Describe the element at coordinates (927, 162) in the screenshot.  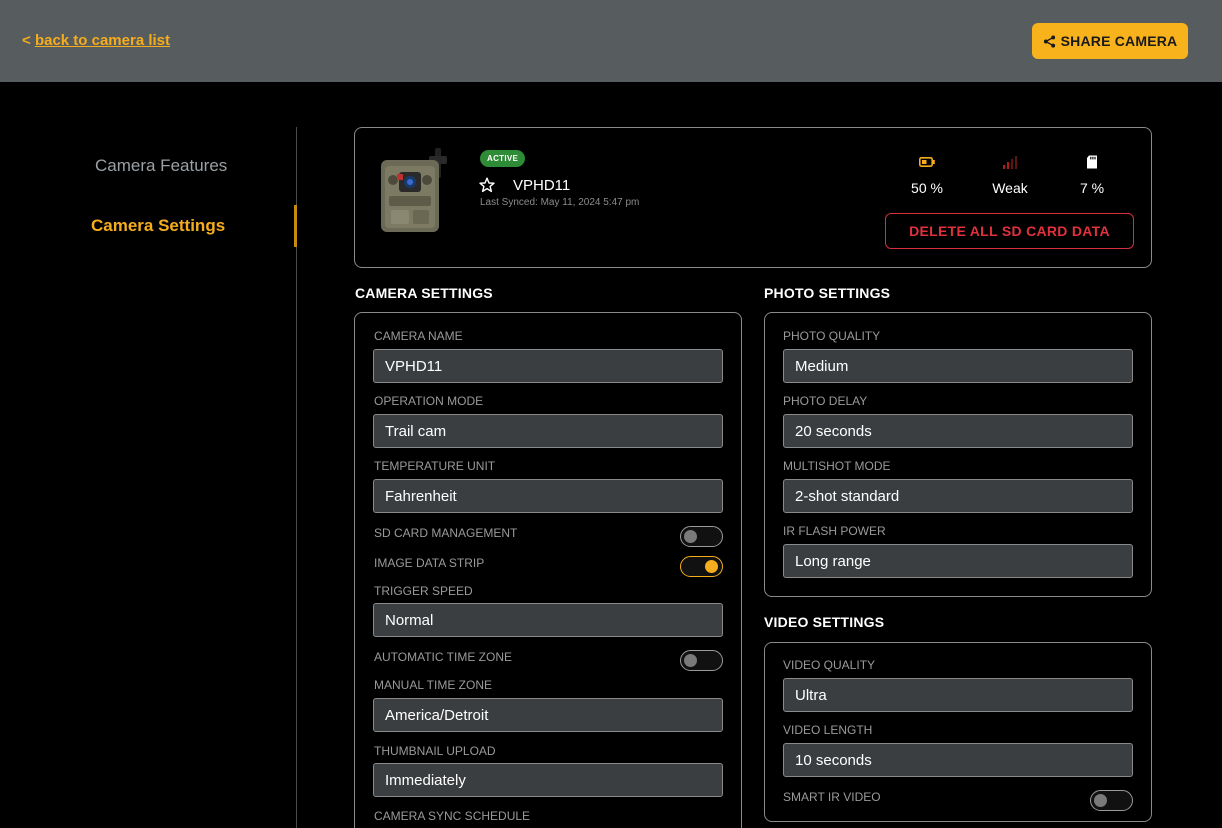
I see `battery-icon` at that location.